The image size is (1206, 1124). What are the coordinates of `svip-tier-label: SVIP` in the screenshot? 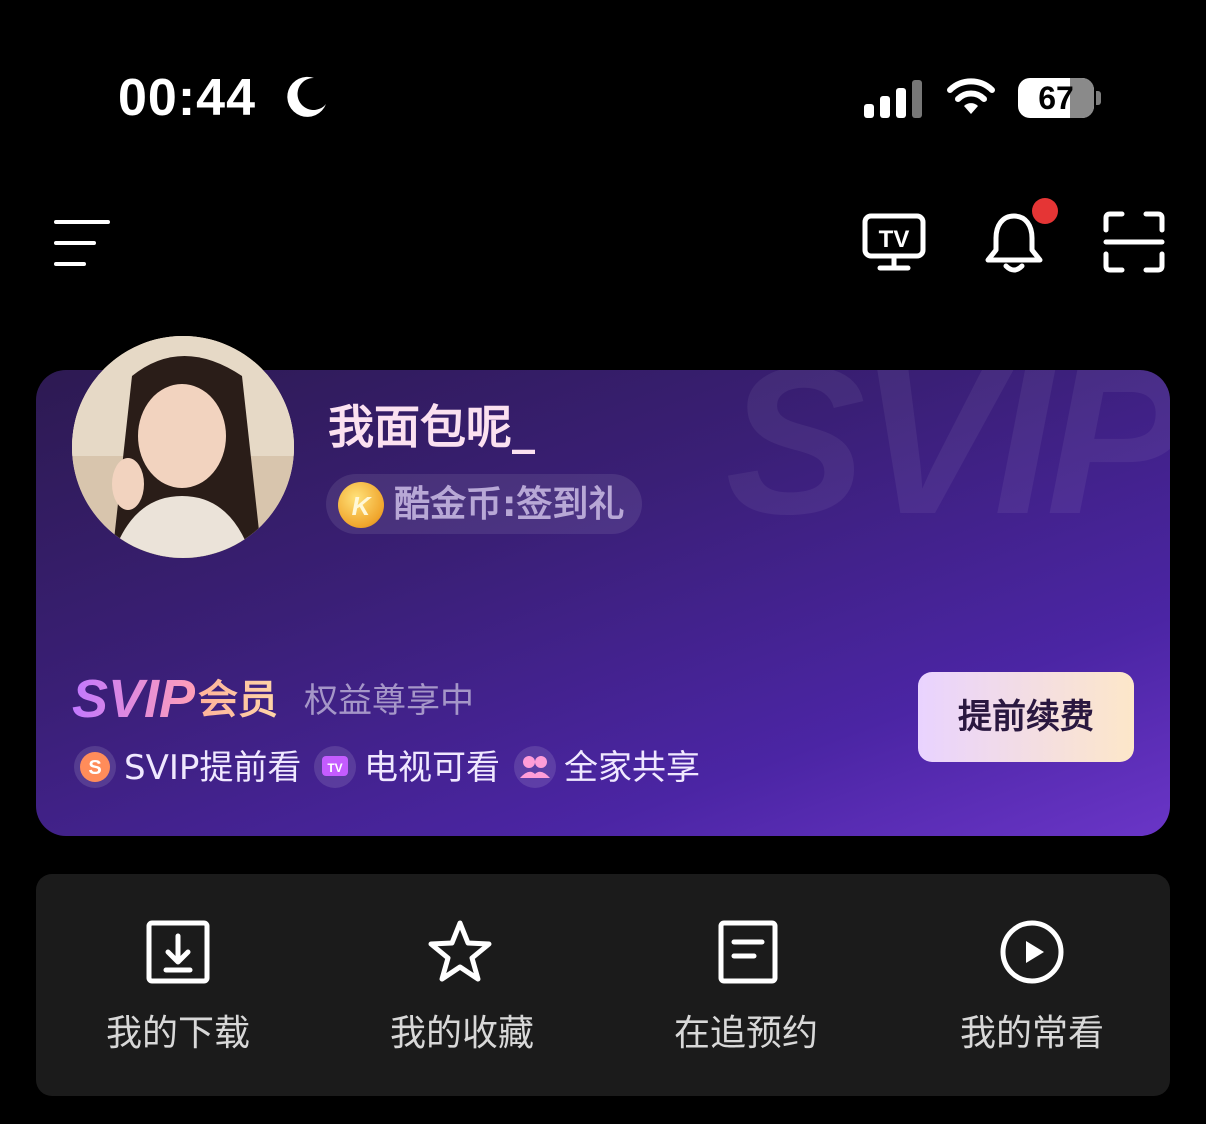 It's located at (134, 699).